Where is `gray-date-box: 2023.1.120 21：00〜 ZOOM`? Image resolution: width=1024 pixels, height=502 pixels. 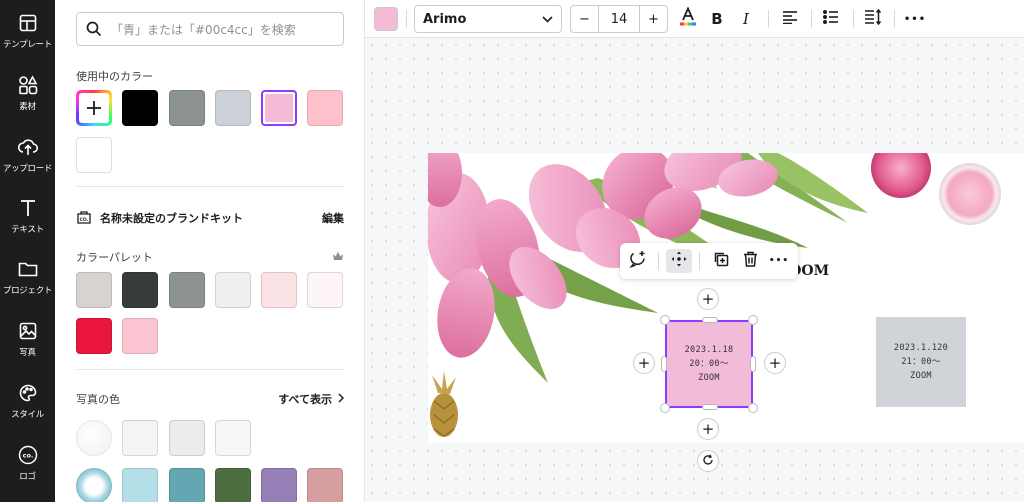 gray-date-box: 2023.1.120 21：00〜 ZOOM is located at coordinates (921, 362).